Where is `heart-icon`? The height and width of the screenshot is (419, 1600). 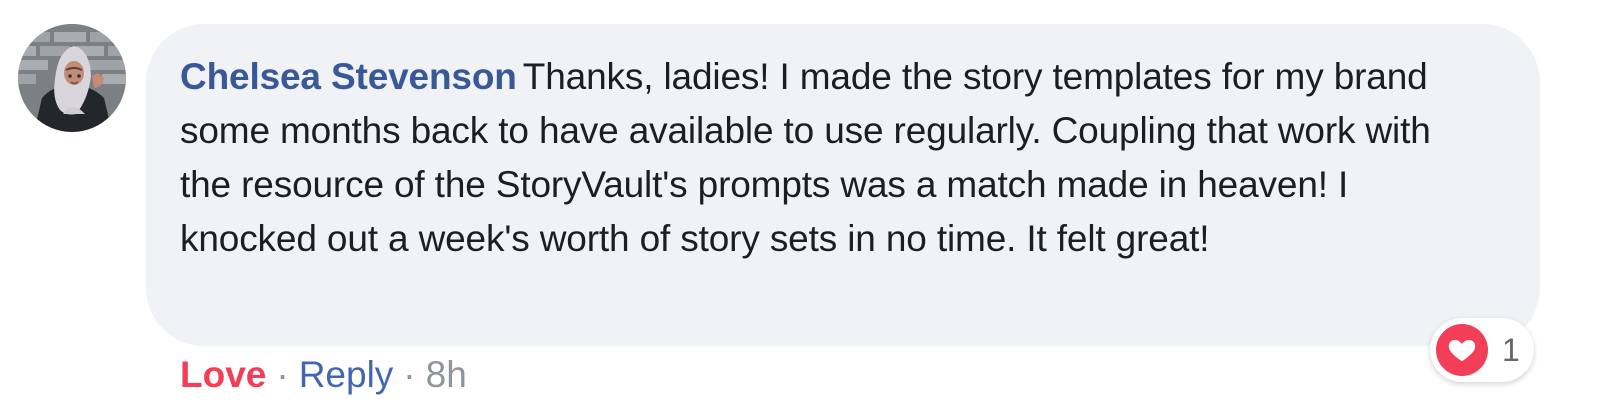
heart-icon is located at coordinates (1462, 350).